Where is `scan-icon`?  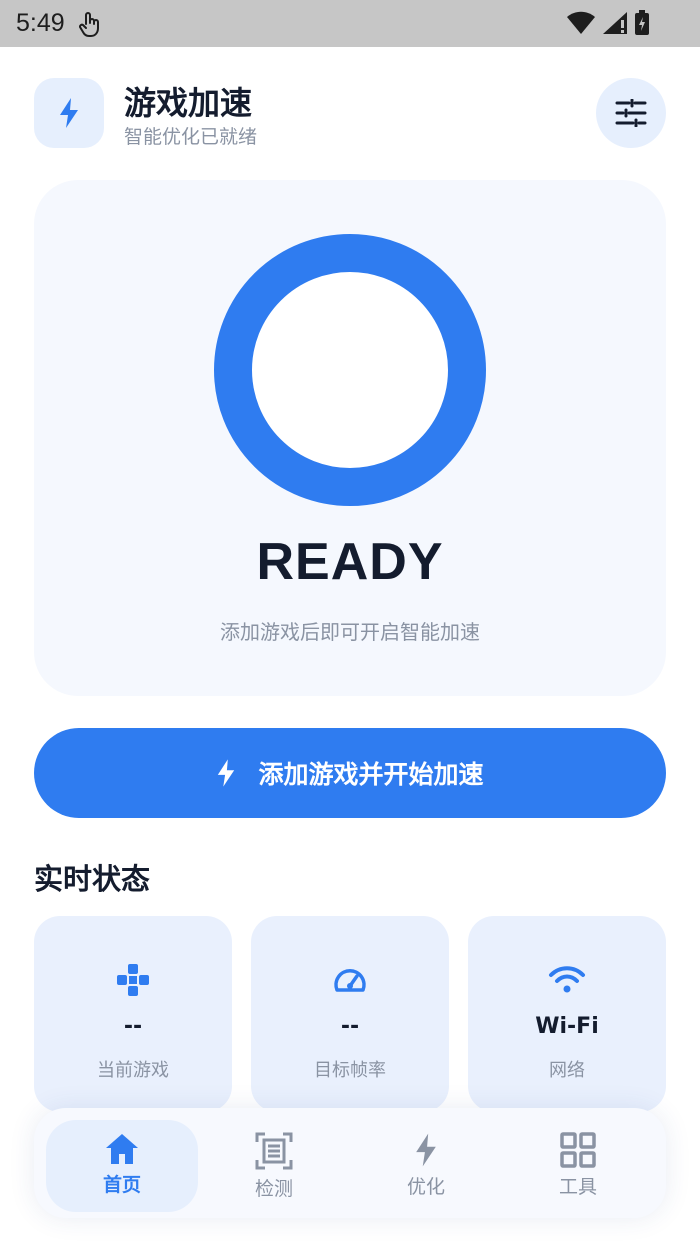
scan-icon is located at coordinates (274, 1151).